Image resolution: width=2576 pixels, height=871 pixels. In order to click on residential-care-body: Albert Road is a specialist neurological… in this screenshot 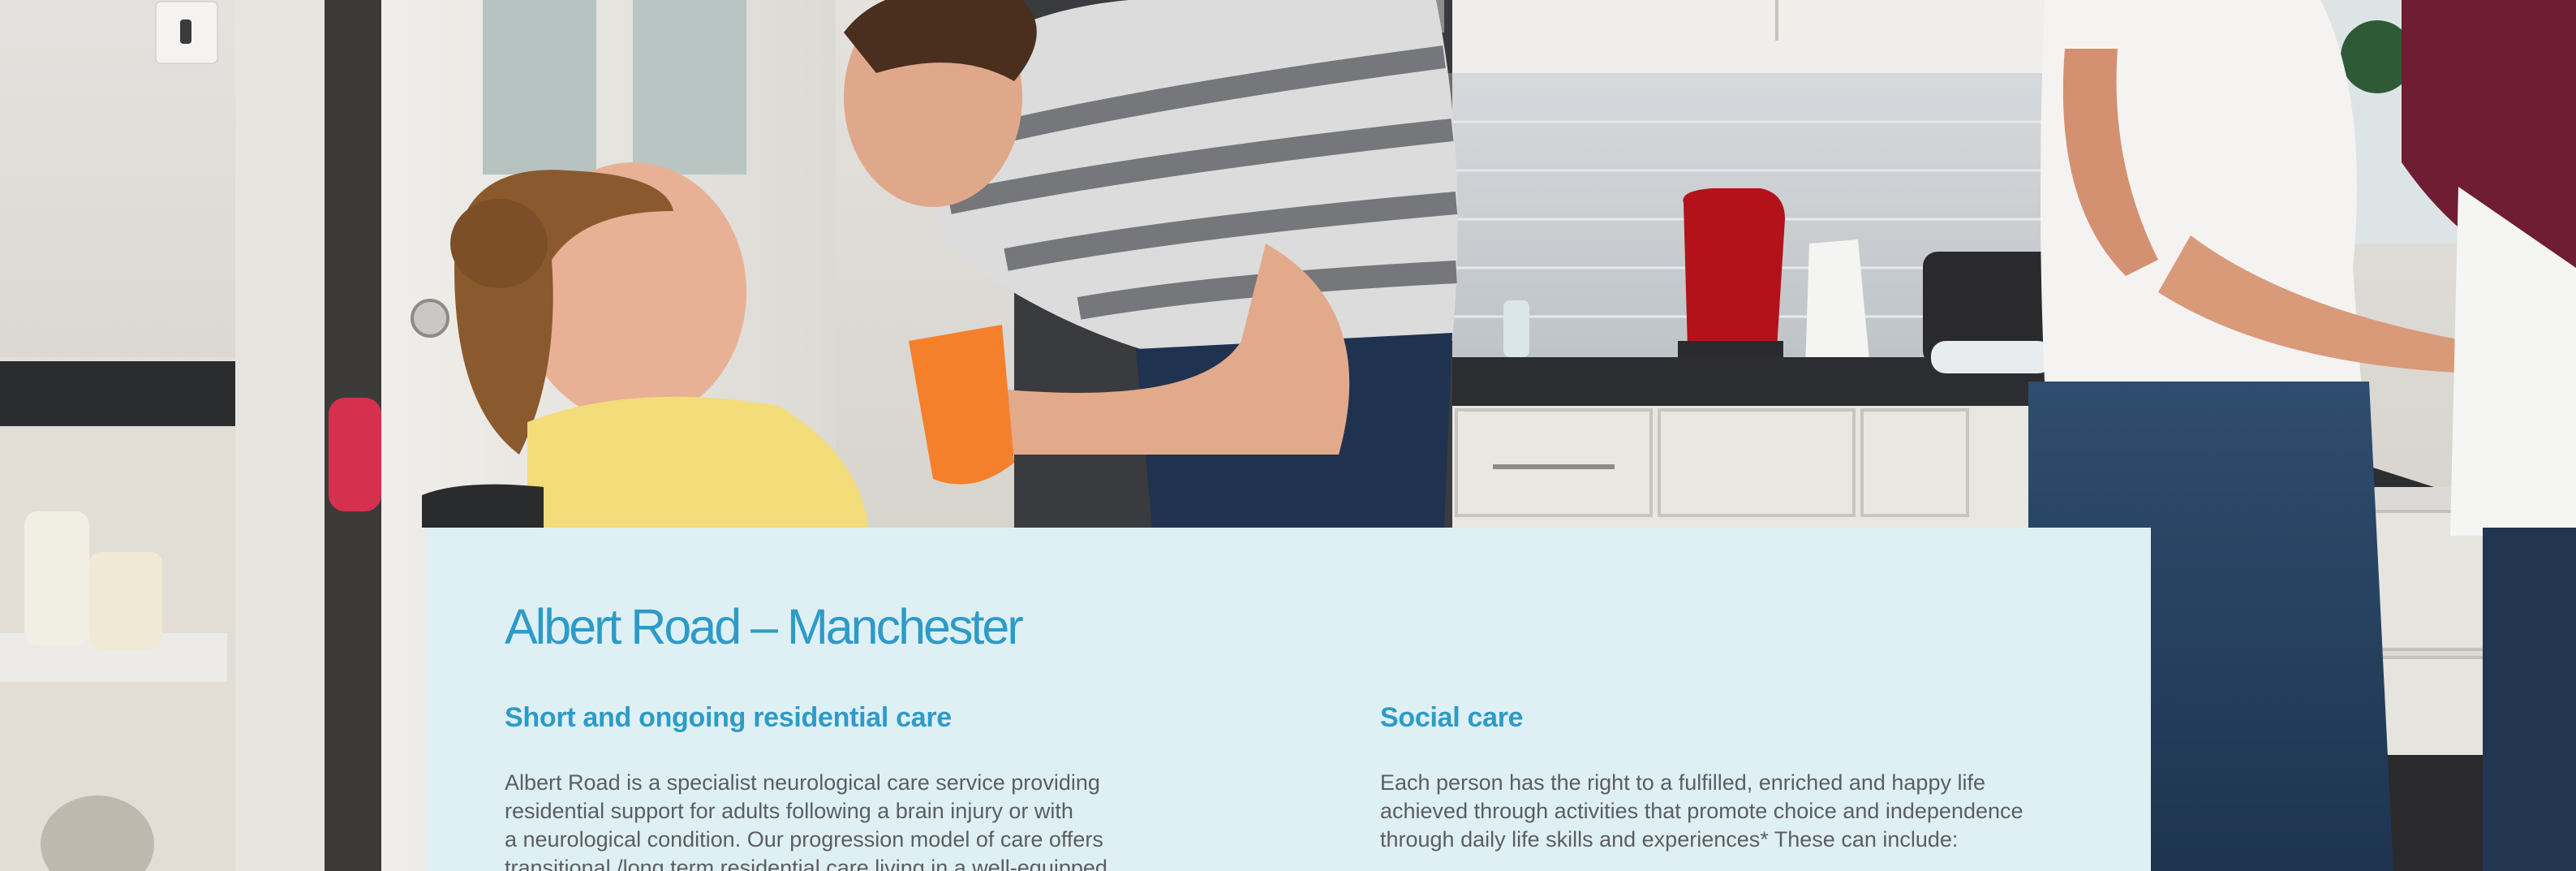, I will do `click(806, 820)`.